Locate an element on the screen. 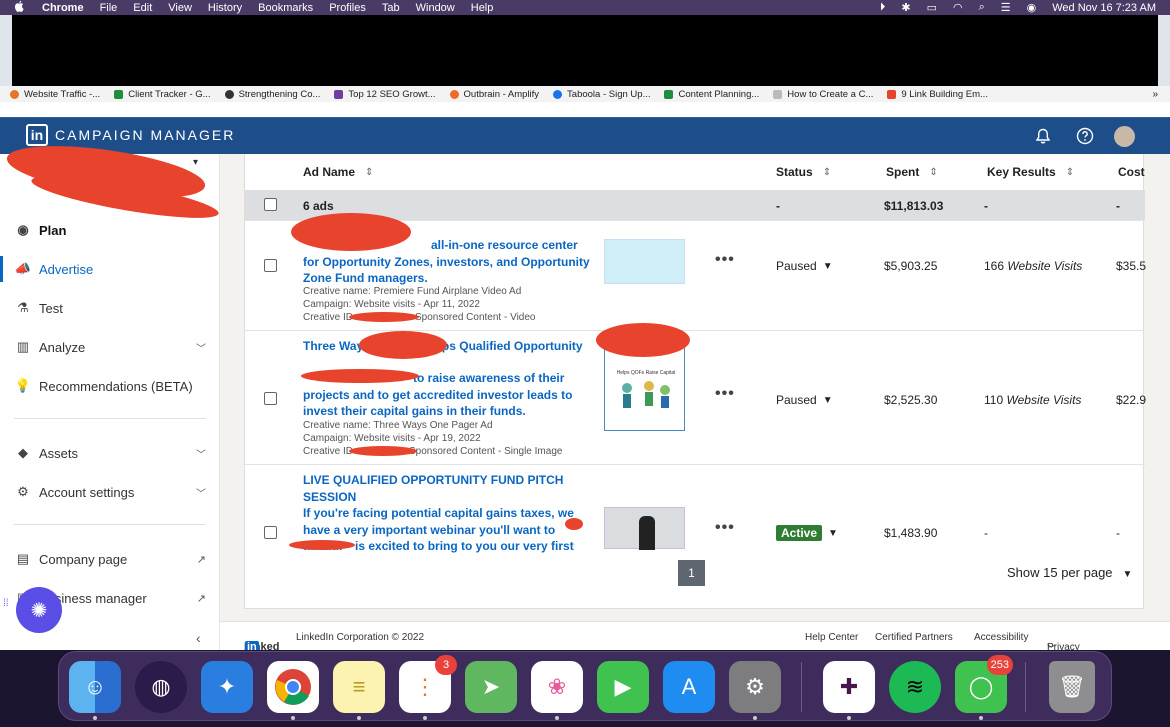 The image size is (1170, 727). cost-value: $35.5 is located at coordinates (1131, 266).